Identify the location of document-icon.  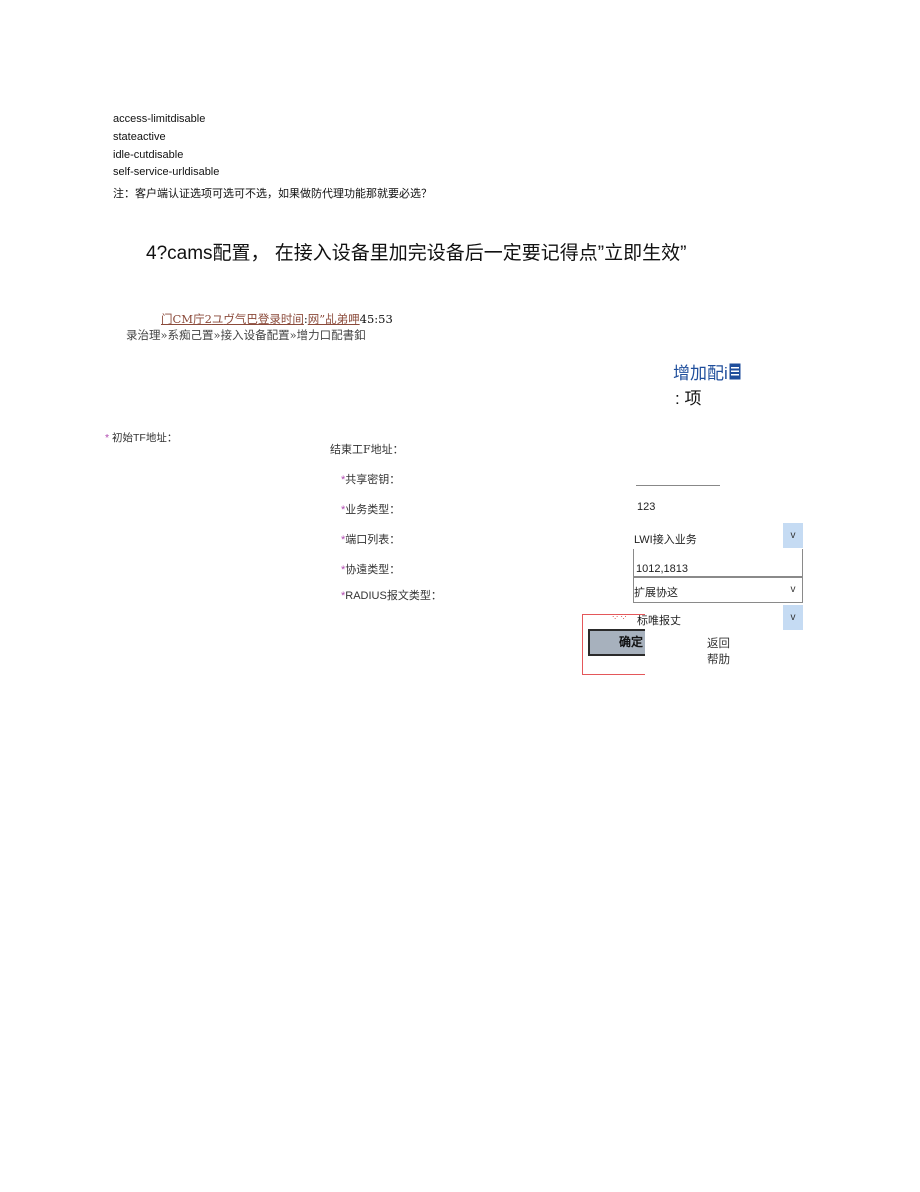
(735, 371).